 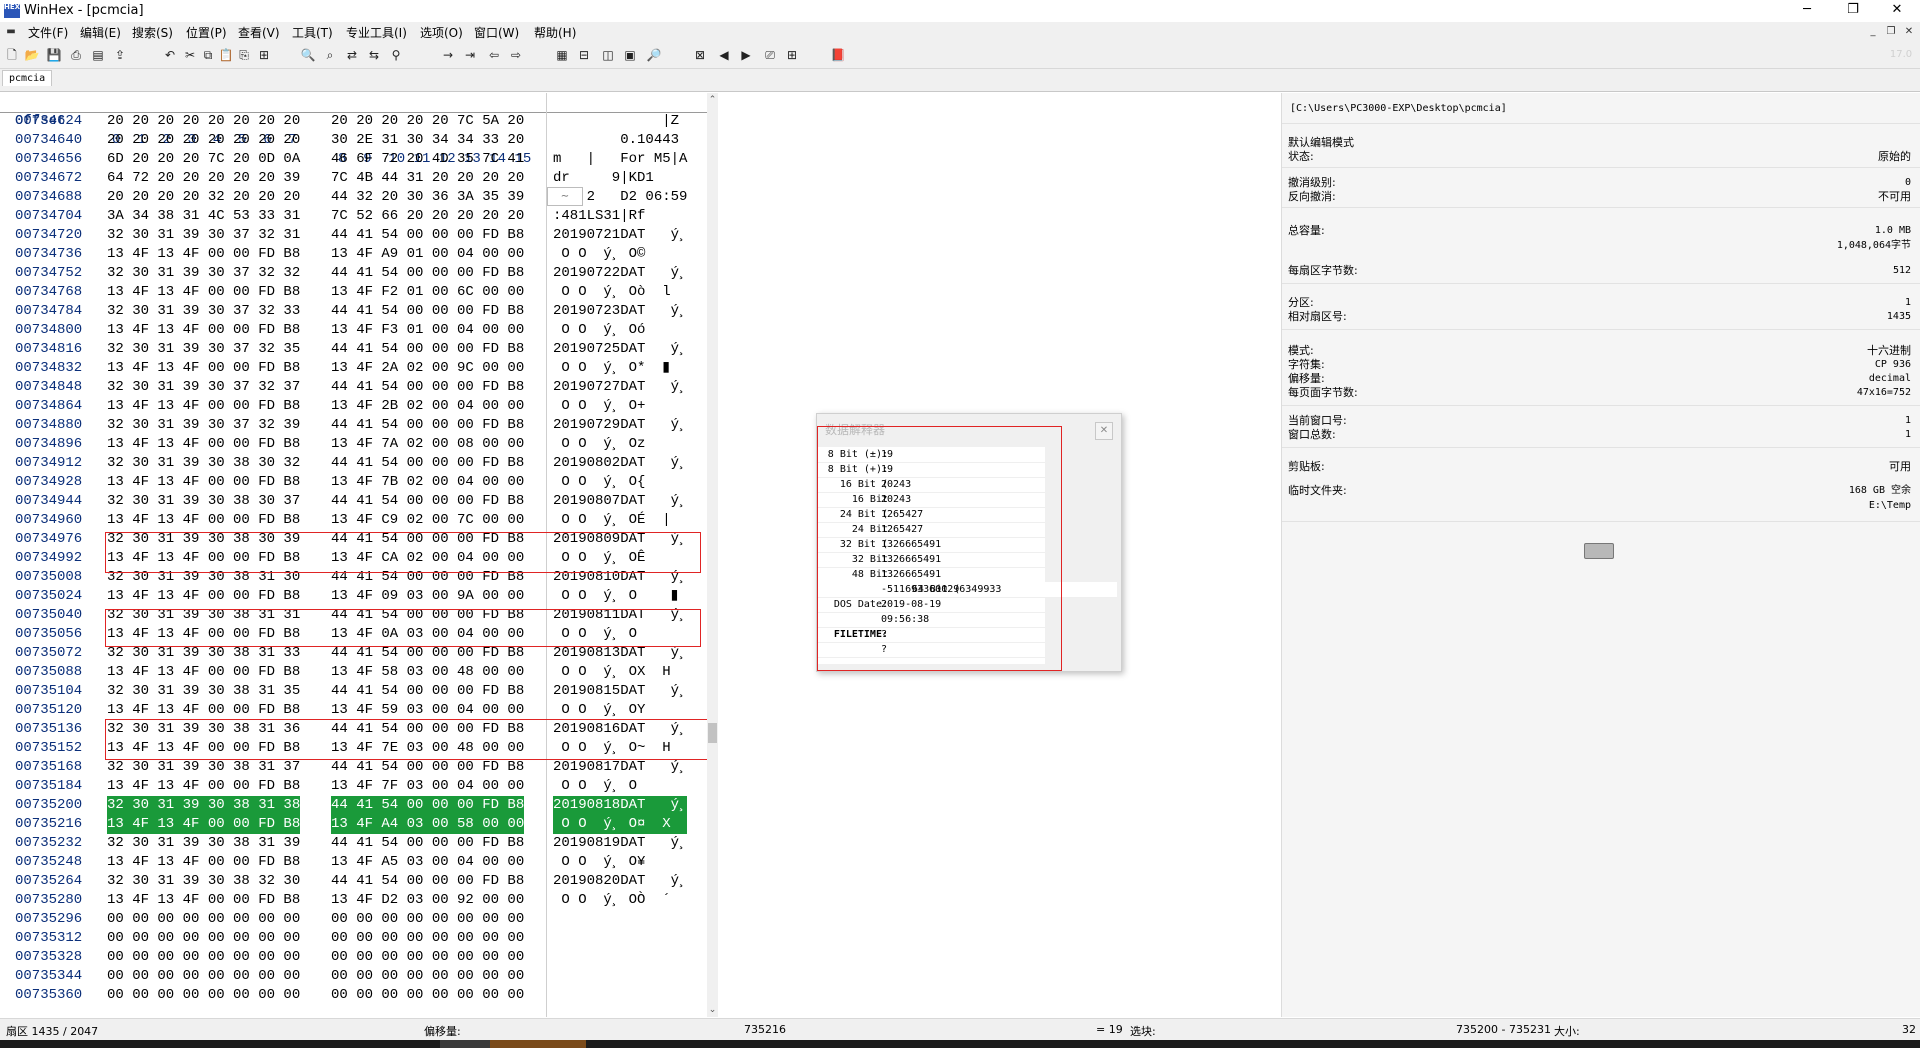 What do you see at coordinates (203, 976) in the screenshot?
I see `hex-bytes-low: 00 00 00 00 00 00 00 00` at bounding box center [203, 976].